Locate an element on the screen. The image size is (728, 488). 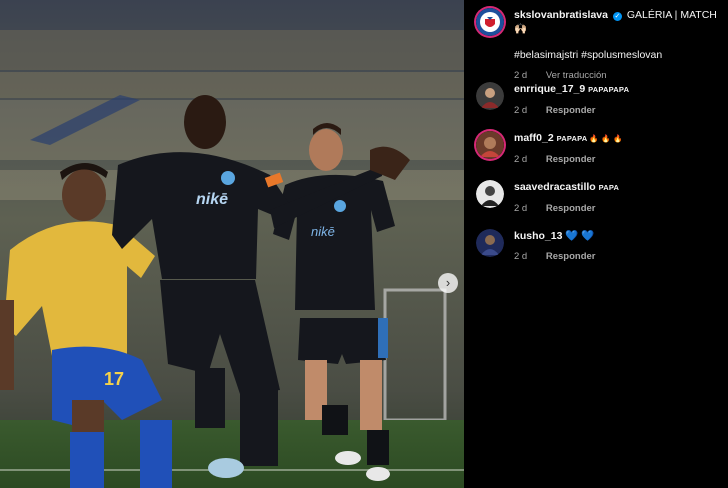
caption-hashtags: #belasimajstri #spolusmeslovan is located at coordinates (617, 55).